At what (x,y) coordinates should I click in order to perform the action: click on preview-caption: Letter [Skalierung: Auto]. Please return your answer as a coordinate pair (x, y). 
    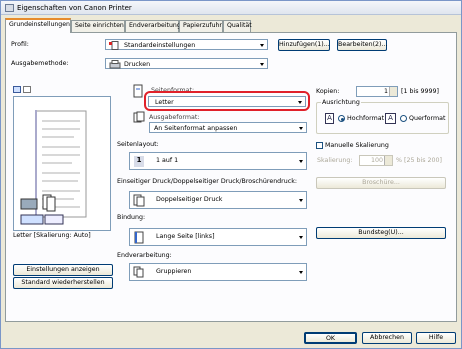
    Looking at the image, I should click on (52, 235).